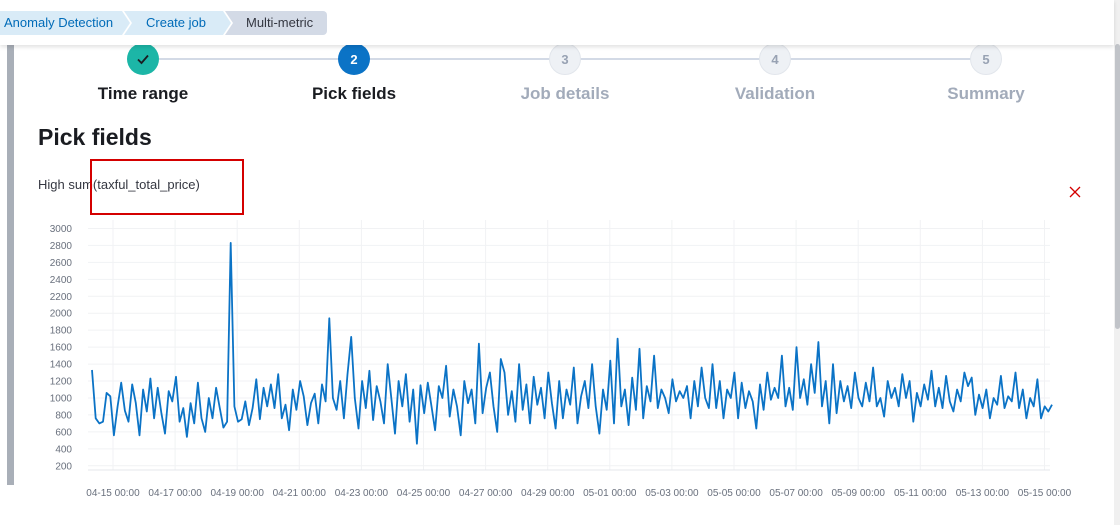 The height and width of the screenshot is (525, 1120). I want to click on y-tick-label: 1600, so click(61, 348).